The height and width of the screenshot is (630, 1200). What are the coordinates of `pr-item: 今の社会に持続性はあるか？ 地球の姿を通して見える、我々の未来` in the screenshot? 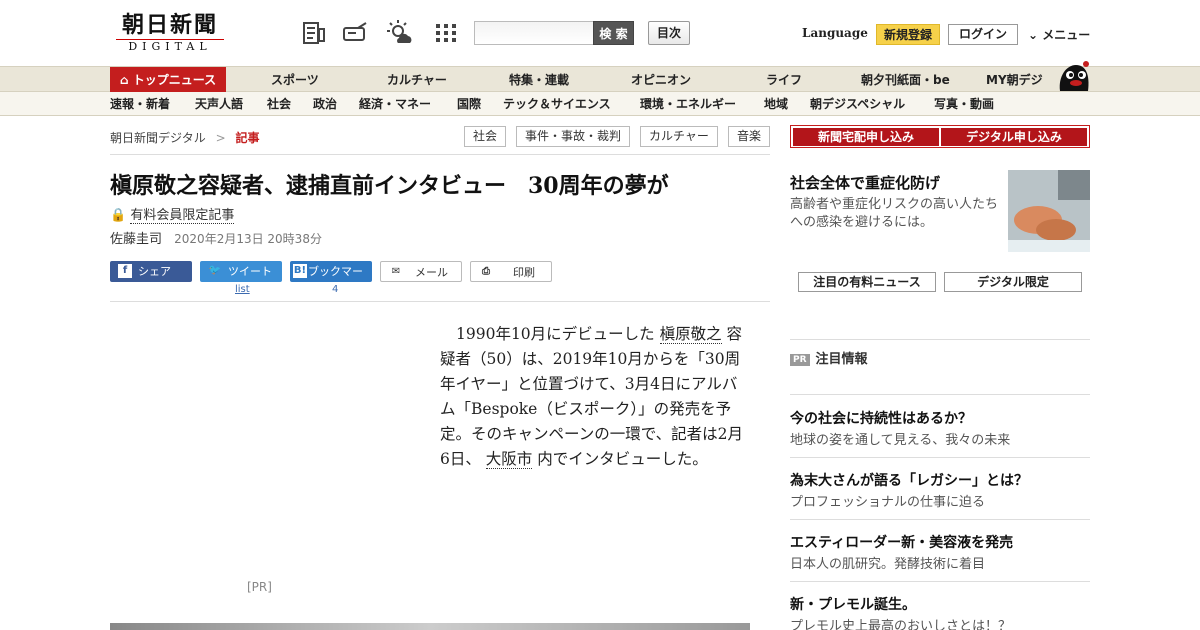 It's located at (940, 433).